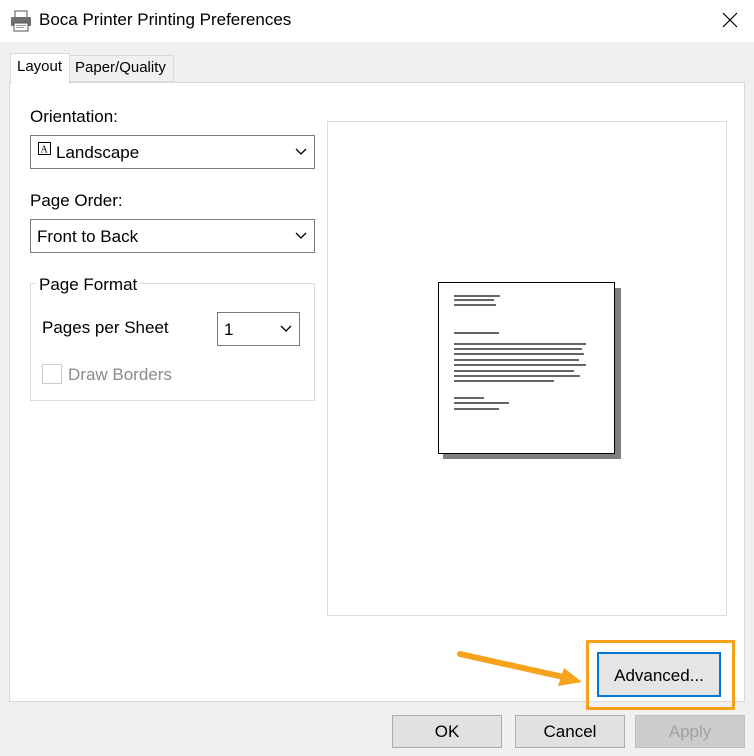 The height and width of the screenshot is (756, 754). I want to click on page-format-title: Page Format, so click(88, 285).